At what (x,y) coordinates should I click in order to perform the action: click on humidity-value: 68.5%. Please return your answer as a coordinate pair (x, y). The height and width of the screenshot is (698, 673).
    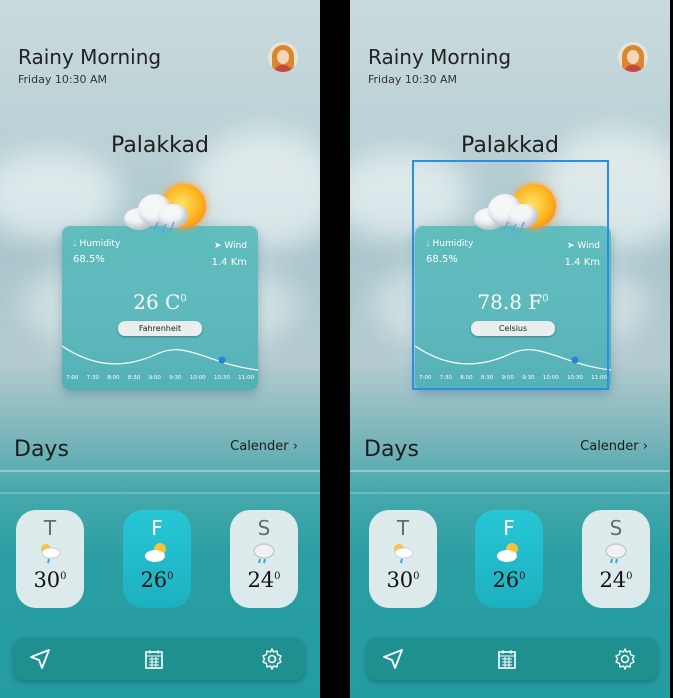
    Looking at the image, I should click on (89, 259).